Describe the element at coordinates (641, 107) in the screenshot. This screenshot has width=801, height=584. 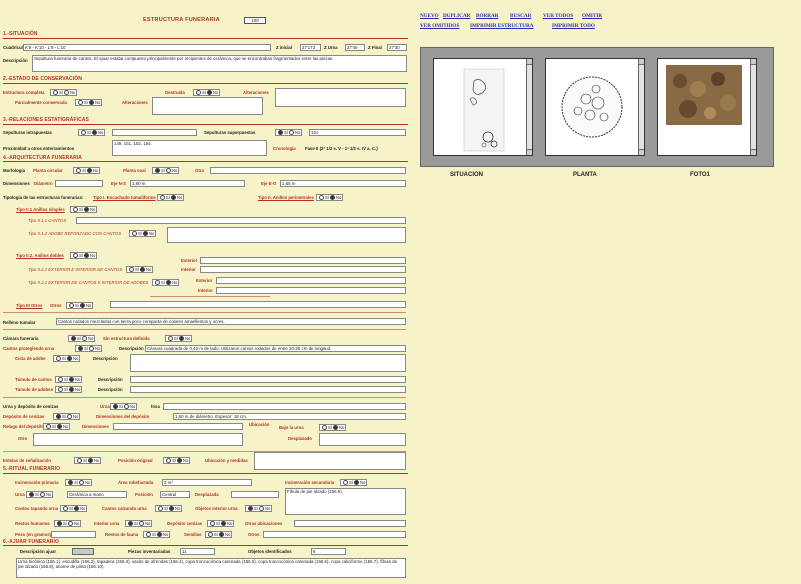
I see `planta-scrollbar` at that location.